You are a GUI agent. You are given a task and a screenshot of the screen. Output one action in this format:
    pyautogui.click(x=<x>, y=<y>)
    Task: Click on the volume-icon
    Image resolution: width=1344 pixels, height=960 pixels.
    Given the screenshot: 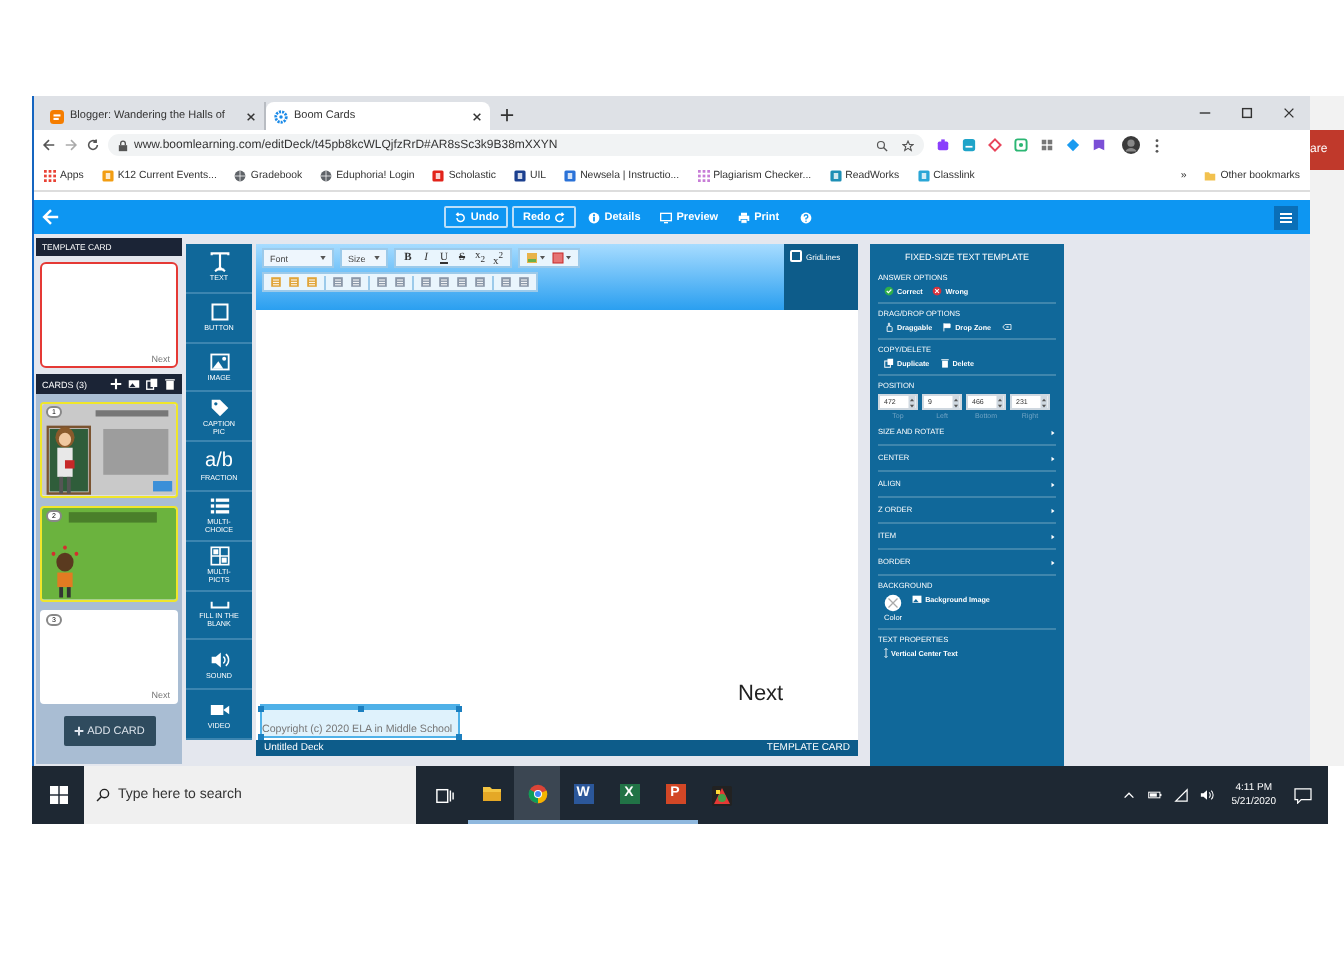 What is the action you would take?
    pyautogui.click(x=1206, y=795)
    